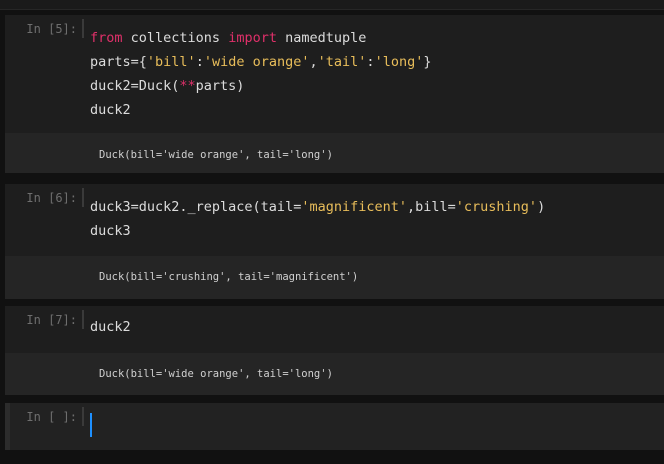 The height and width of the screenshot is (464, 664). What do you see at coordinates (541, 207) in the screenshot?
I see `code-text: )` at bounding box center [541, 207].